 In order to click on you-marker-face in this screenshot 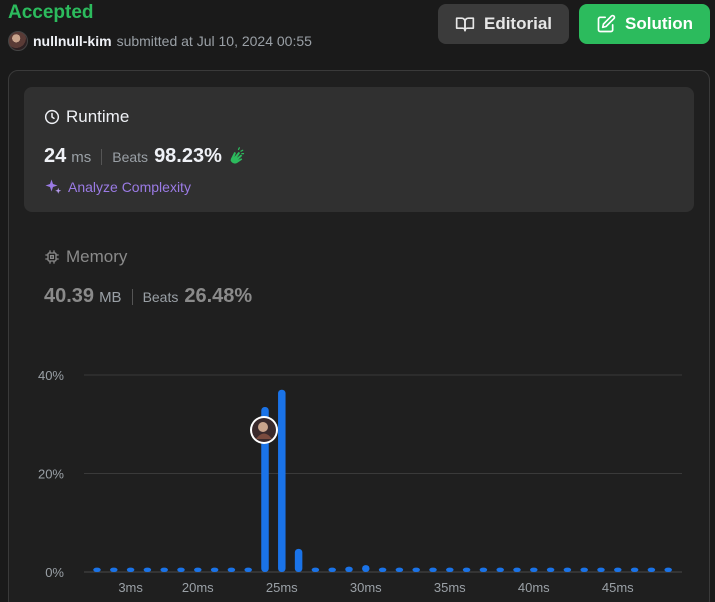, I will do `click(263, 427)`.